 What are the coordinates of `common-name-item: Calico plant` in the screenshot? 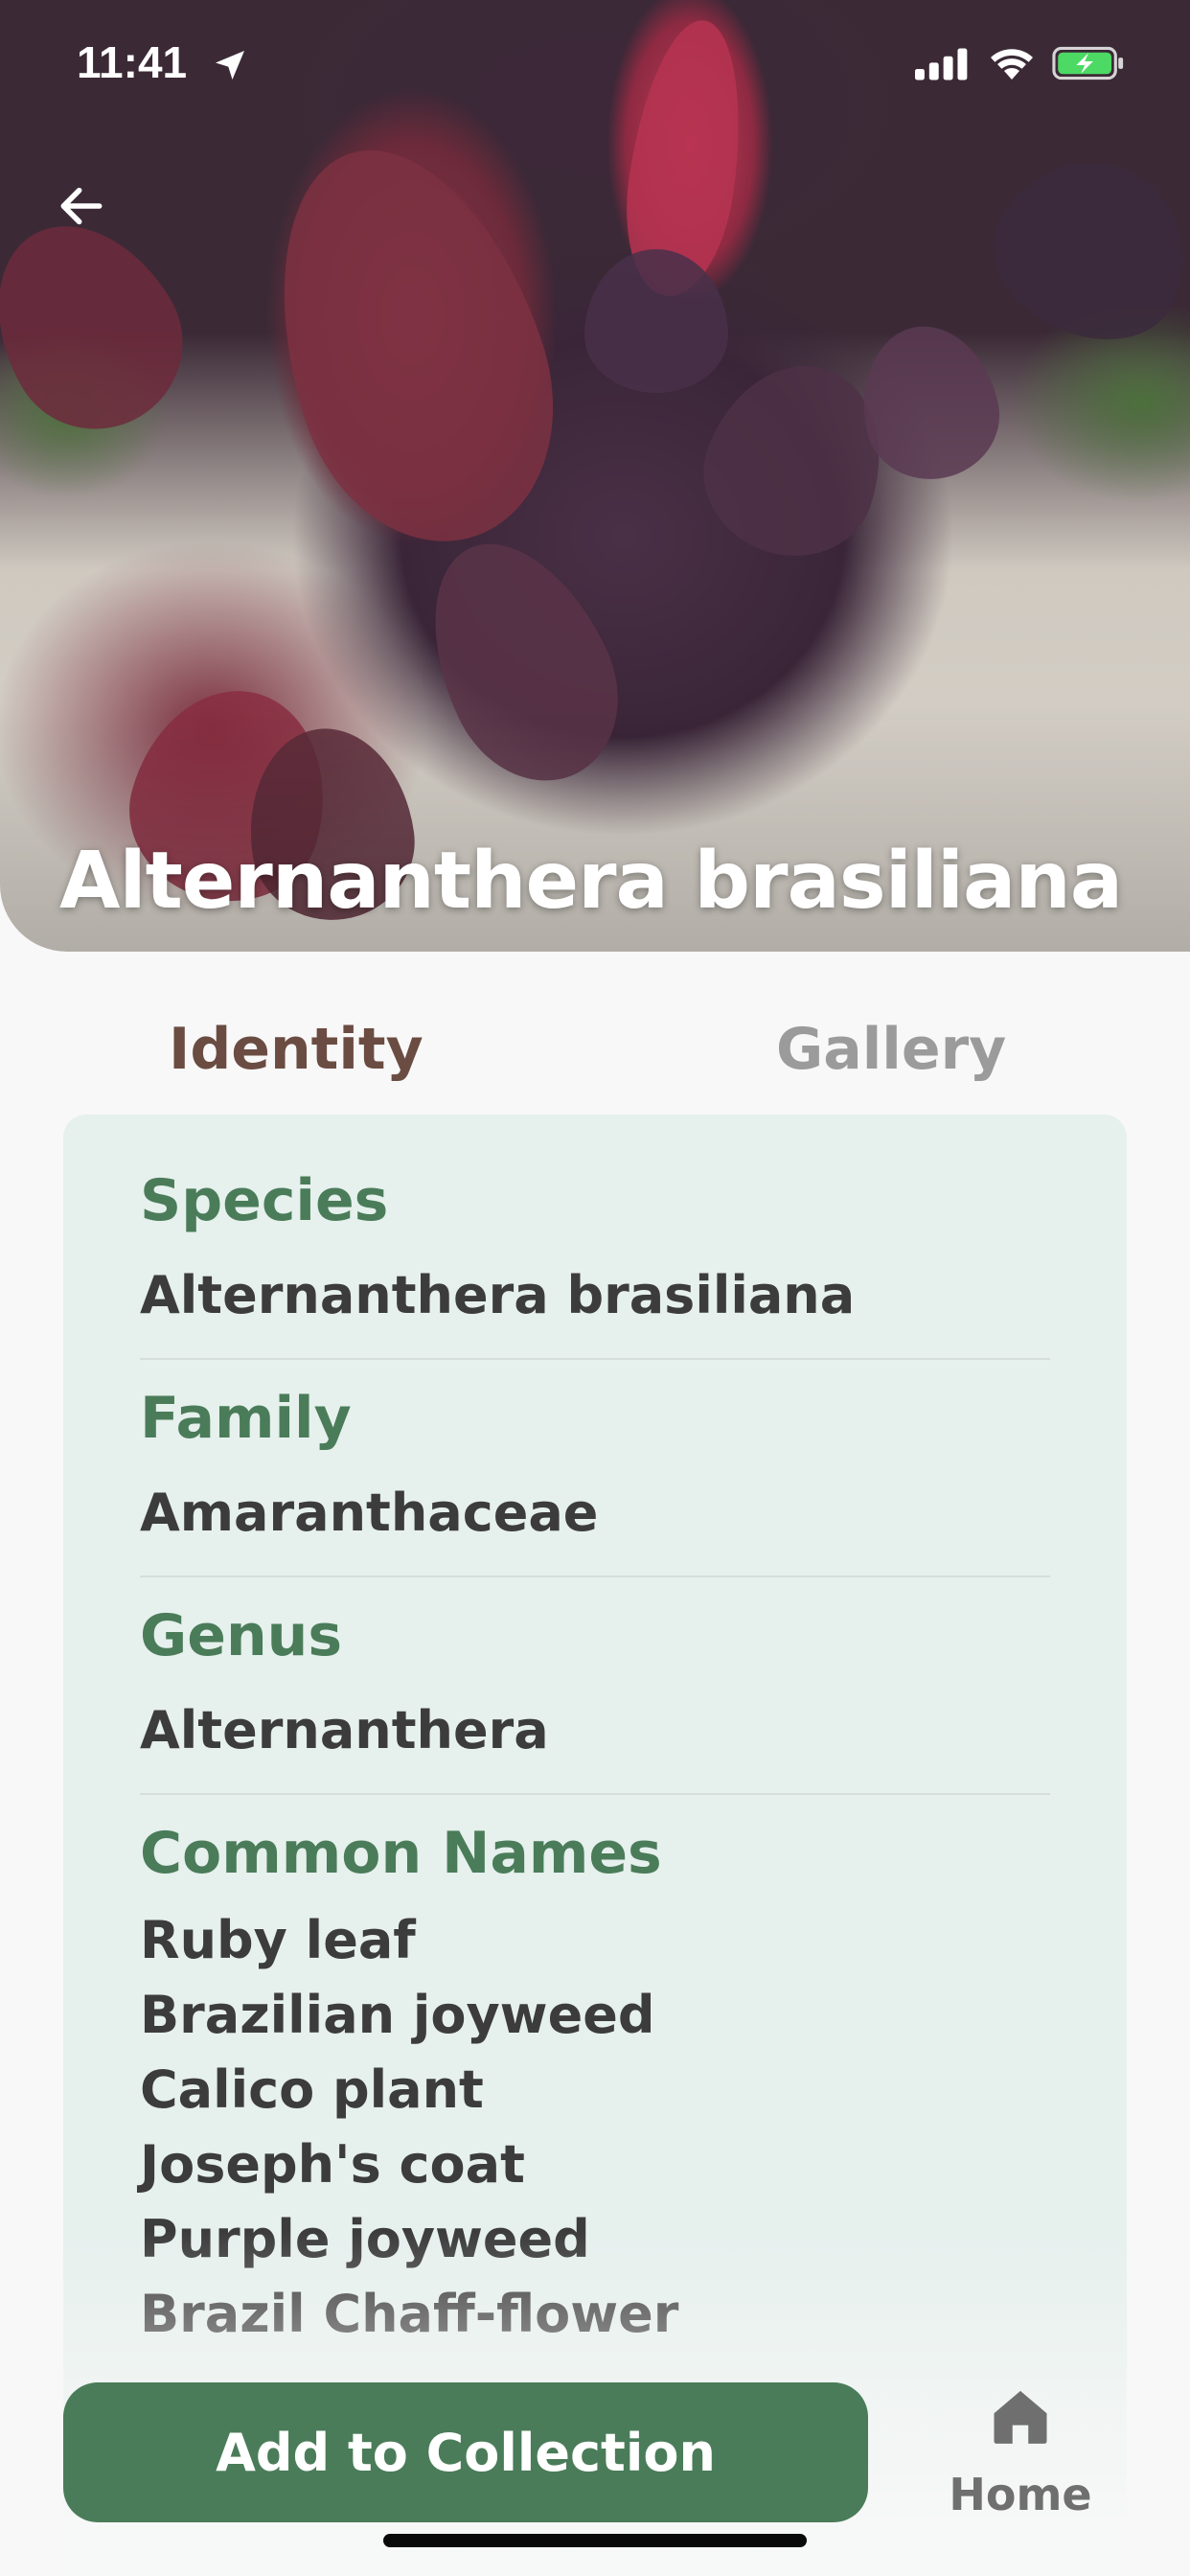 It's located at (312, 2089).